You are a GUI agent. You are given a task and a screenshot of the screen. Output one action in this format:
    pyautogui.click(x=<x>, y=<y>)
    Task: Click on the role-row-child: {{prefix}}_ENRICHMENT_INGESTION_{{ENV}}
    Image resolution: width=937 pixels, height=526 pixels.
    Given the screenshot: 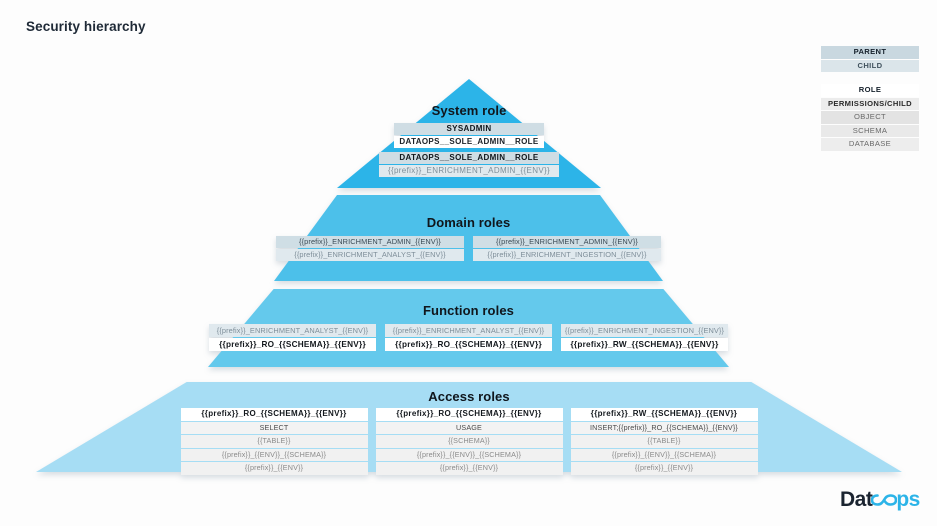 What is the action you would take?
    pyautogui.click(x=567, y=255)
    